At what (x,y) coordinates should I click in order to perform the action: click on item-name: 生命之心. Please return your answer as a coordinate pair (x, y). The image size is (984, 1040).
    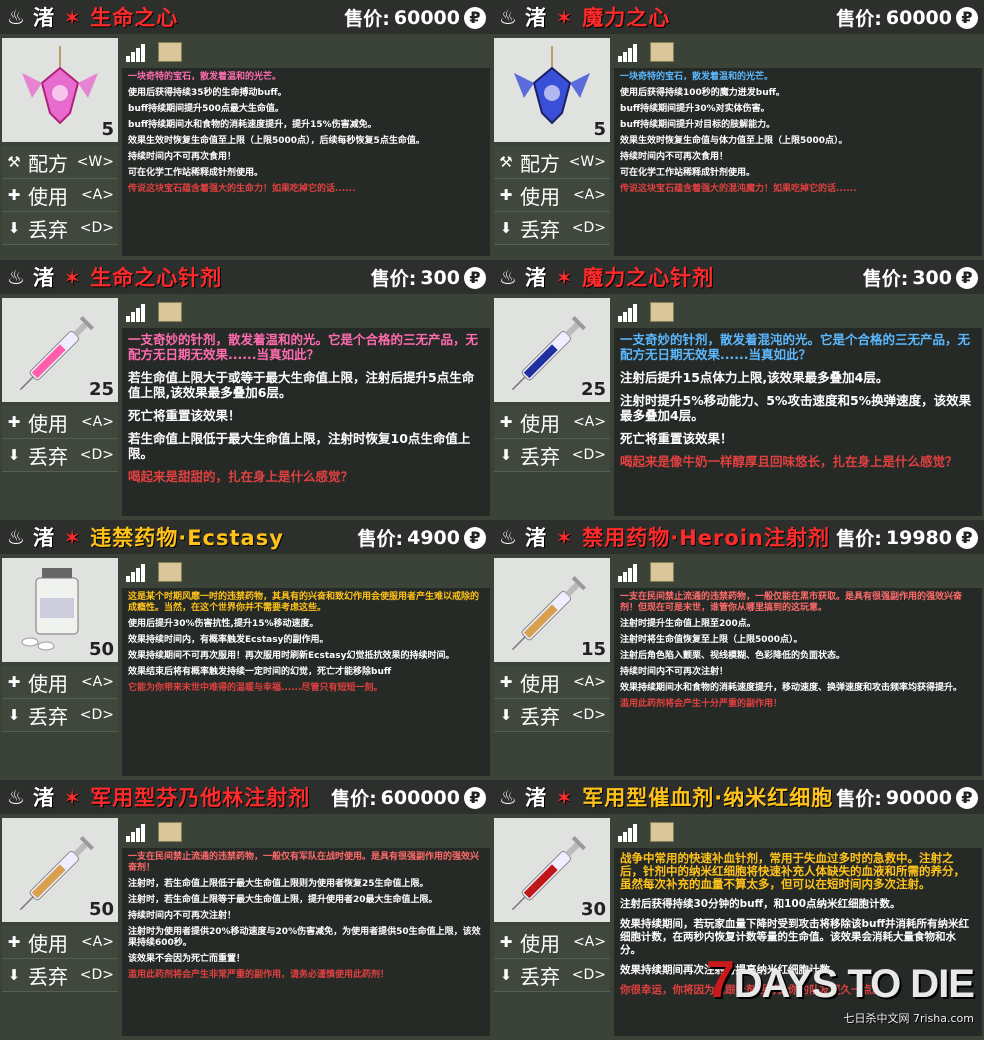
    Looking at the image, I should click on (134, 18).